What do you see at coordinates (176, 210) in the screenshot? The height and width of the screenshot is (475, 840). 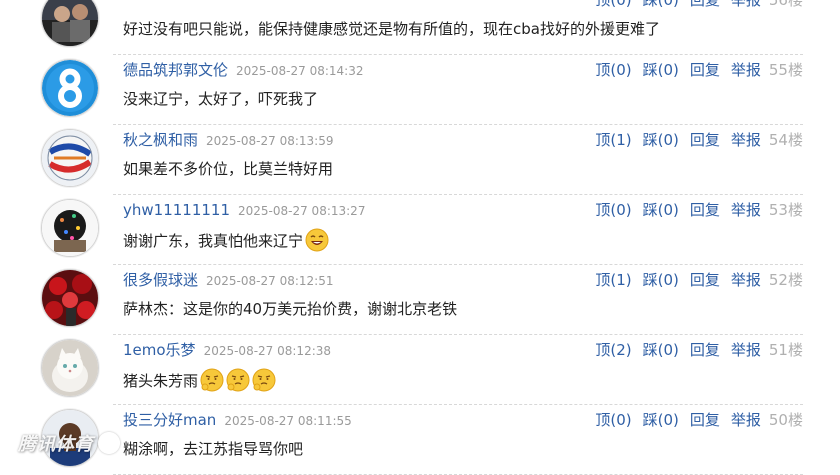 I see `username-link: yhw11111111` at bounding box center [176, 210].